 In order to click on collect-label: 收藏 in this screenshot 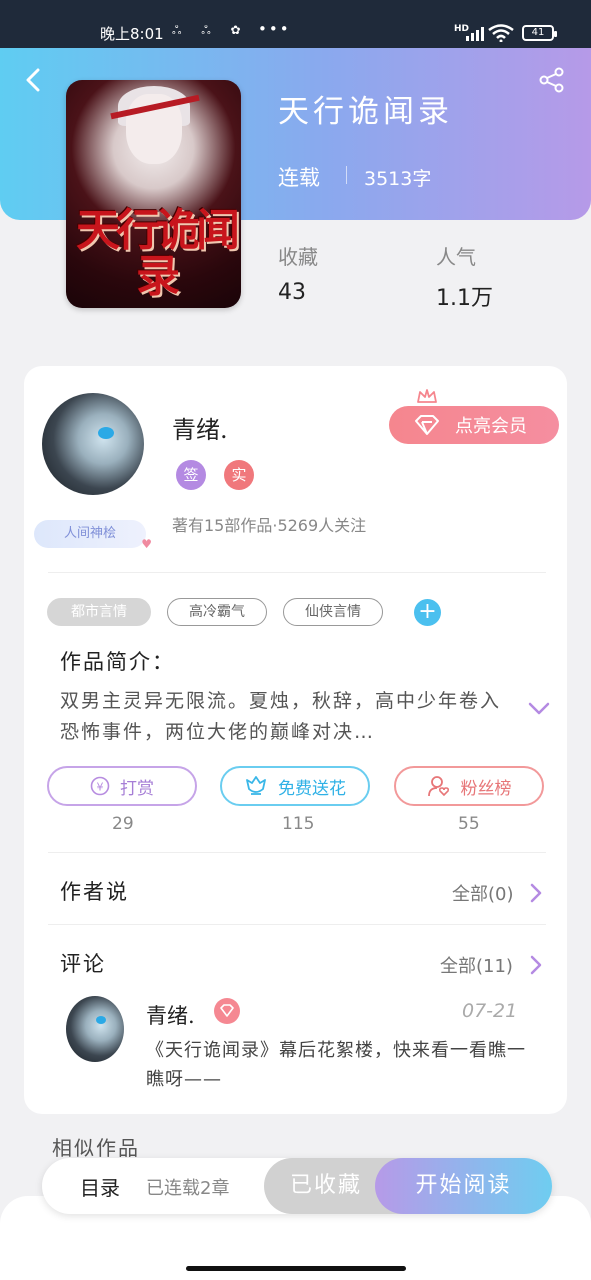, I will do `click(298, 257)`.